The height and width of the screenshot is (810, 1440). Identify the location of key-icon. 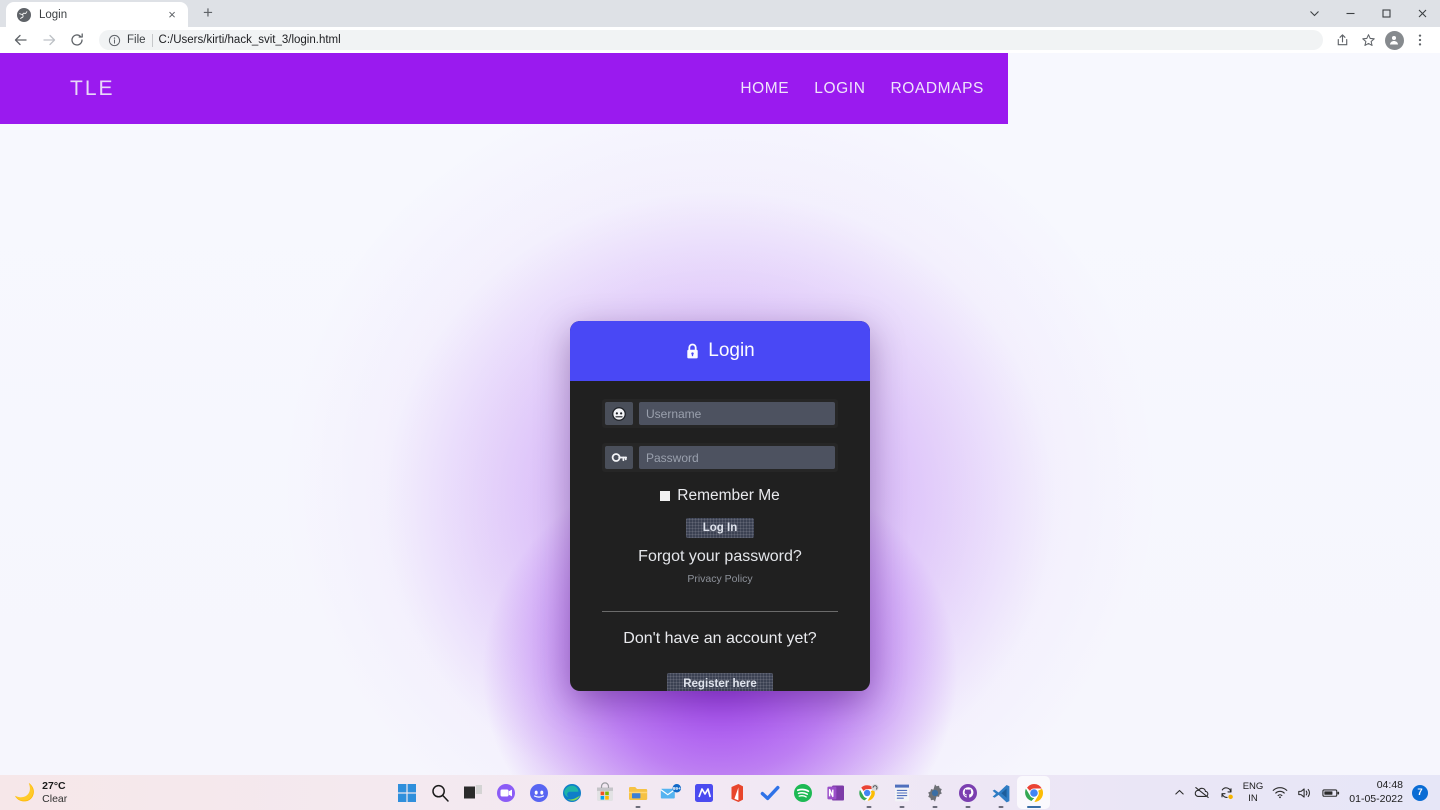
(619, 457).